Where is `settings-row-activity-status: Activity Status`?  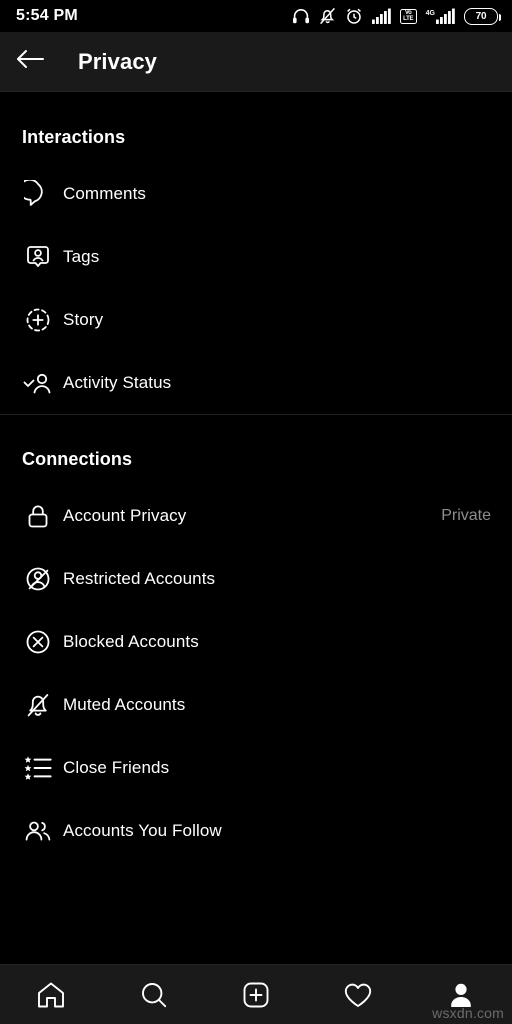
settings-row-activity-status: Activity Status is located at coordinates (256, 382).